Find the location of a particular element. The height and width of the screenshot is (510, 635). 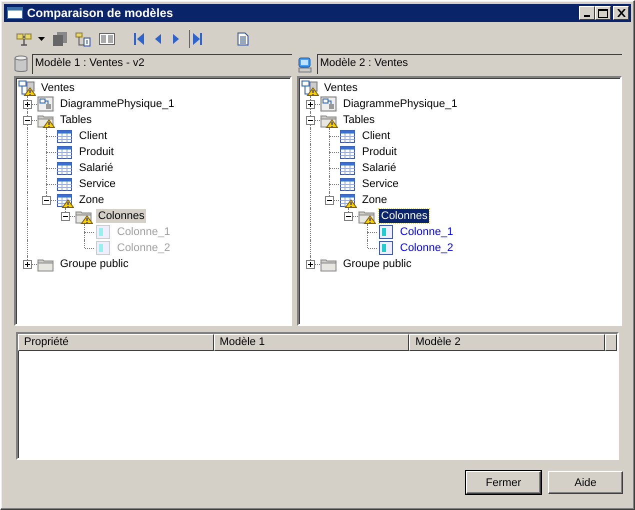

pages-icon is located at coordinates (60, 39).